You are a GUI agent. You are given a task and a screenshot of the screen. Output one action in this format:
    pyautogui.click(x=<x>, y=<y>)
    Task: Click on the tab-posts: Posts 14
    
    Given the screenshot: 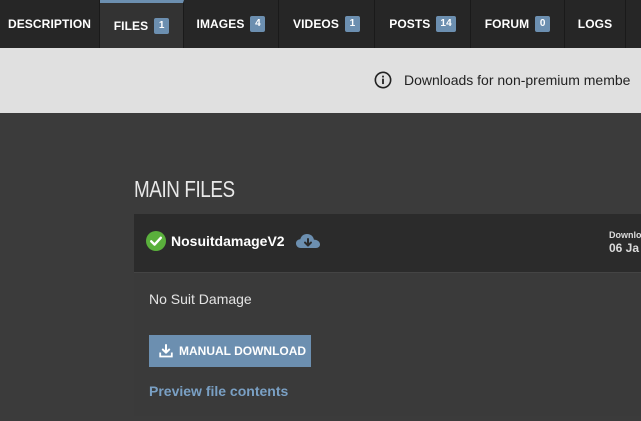 What is the action you would take?
    pyautogui.click(x=423, y=24)
    